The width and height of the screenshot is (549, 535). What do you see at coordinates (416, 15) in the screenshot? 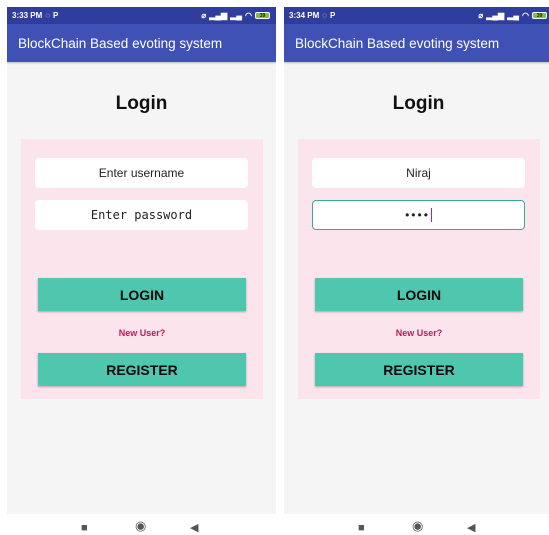
I see `status-bar: 3:34 PM ◌ P ⌀ ▂▄▆ ▂▄ ◠ 39` at bounding box center [416, 15].